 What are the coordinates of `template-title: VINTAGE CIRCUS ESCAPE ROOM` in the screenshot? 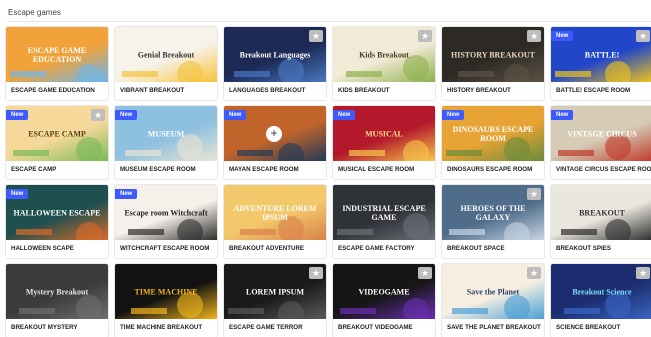 It's located at (603, 169).